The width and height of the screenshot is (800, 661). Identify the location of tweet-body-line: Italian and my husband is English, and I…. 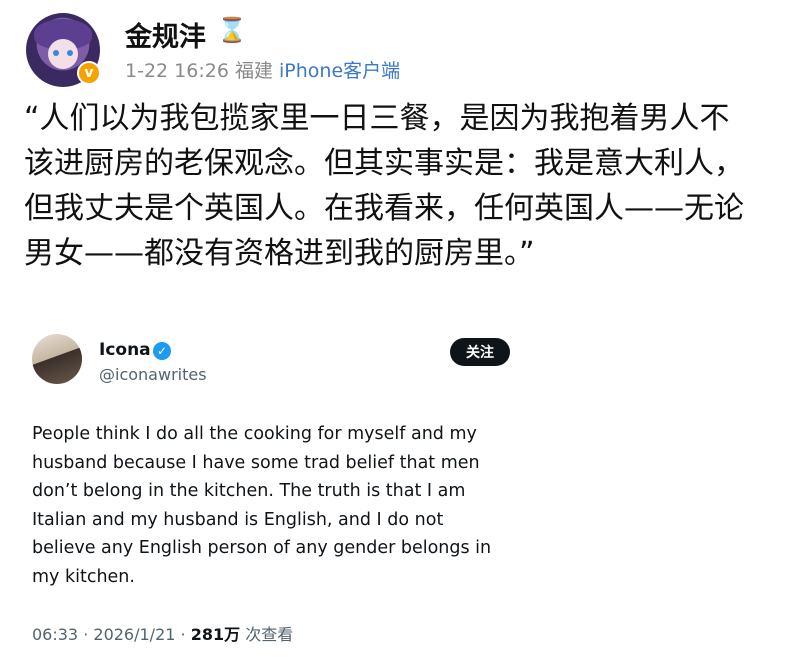
(238, 519).